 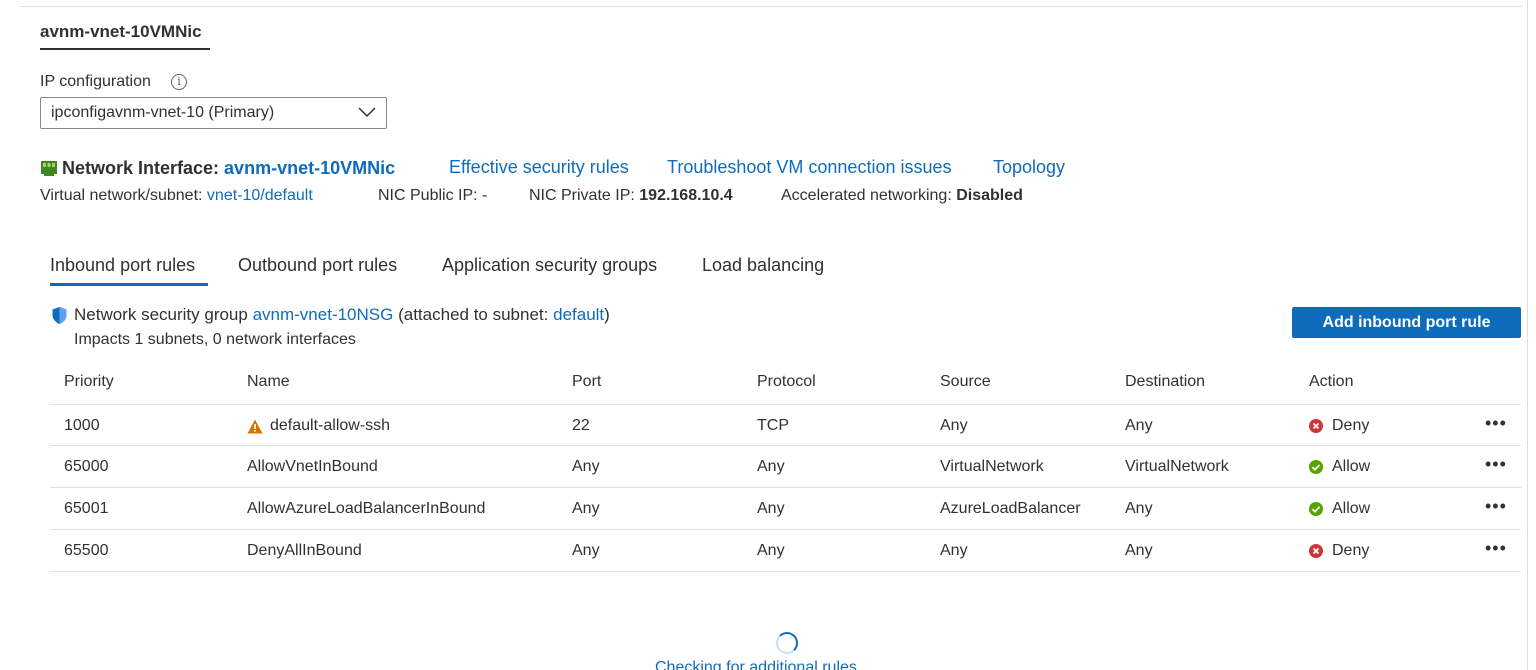 I want to click on cell-priority: 1000, so click(x=82, y=426).